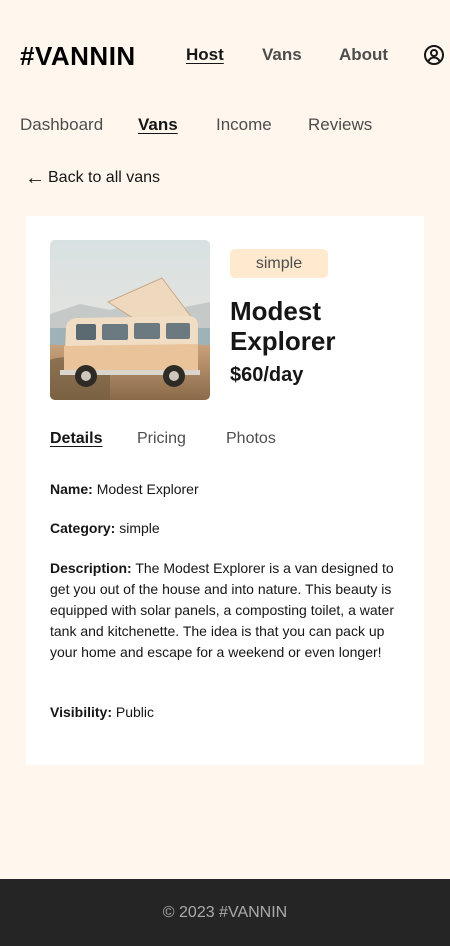  I want to click on back-to-vans-link: ← Back to all vans, so click(92, 178).